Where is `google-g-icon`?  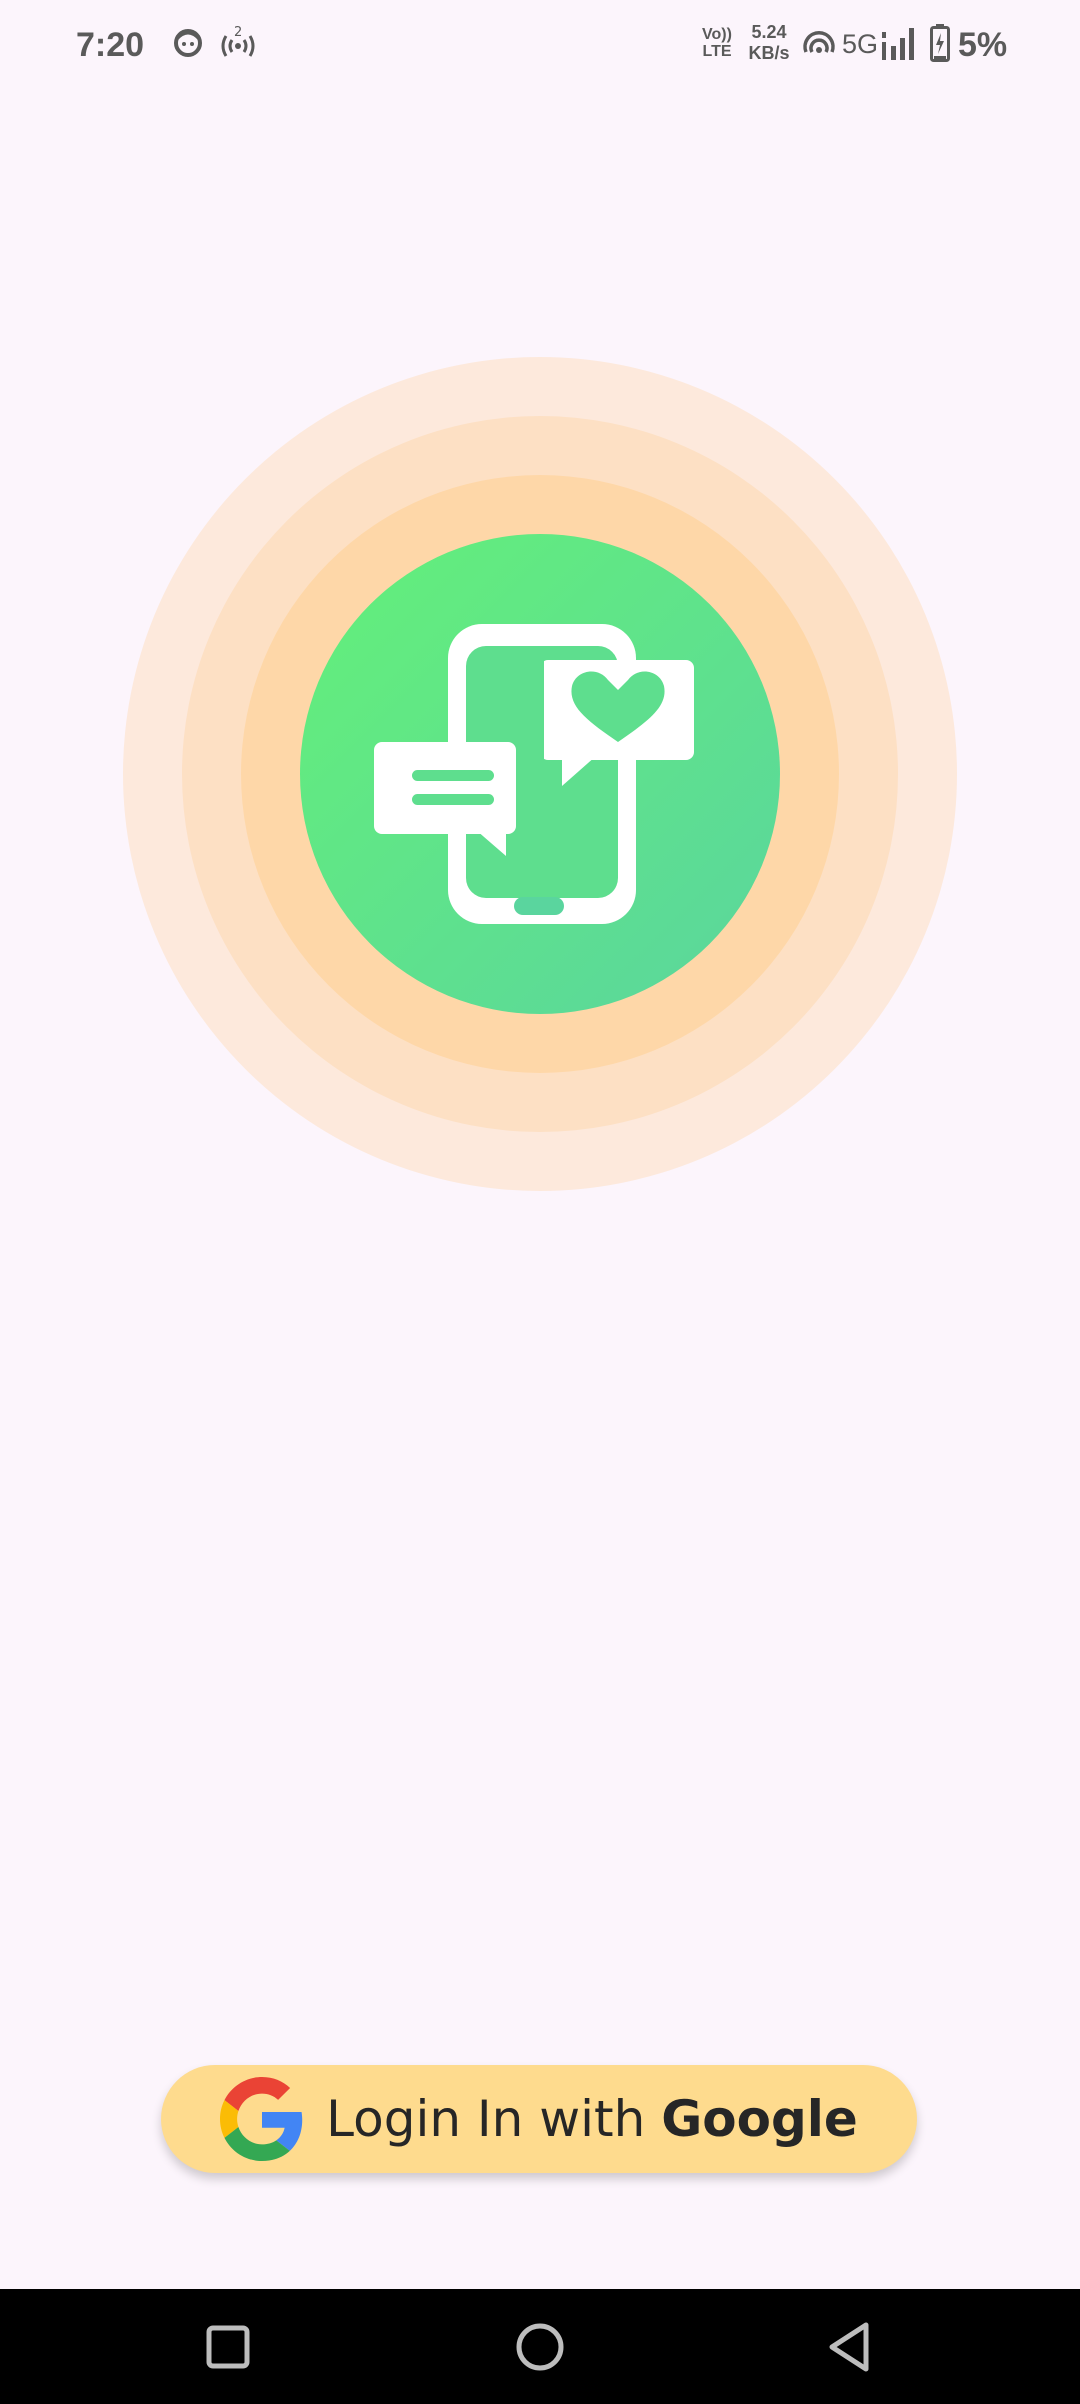
google-g-icon is located at coordinates (261, 2119).